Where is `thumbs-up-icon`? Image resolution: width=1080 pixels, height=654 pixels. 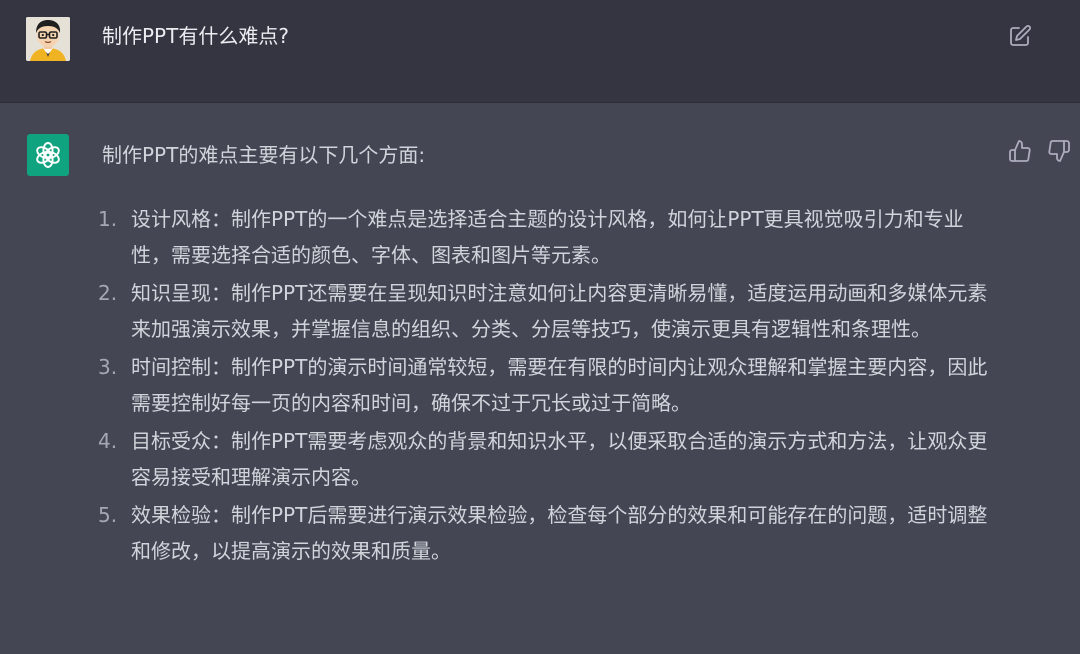 thumbs-up-icon is located at coordinates (1020, 151).